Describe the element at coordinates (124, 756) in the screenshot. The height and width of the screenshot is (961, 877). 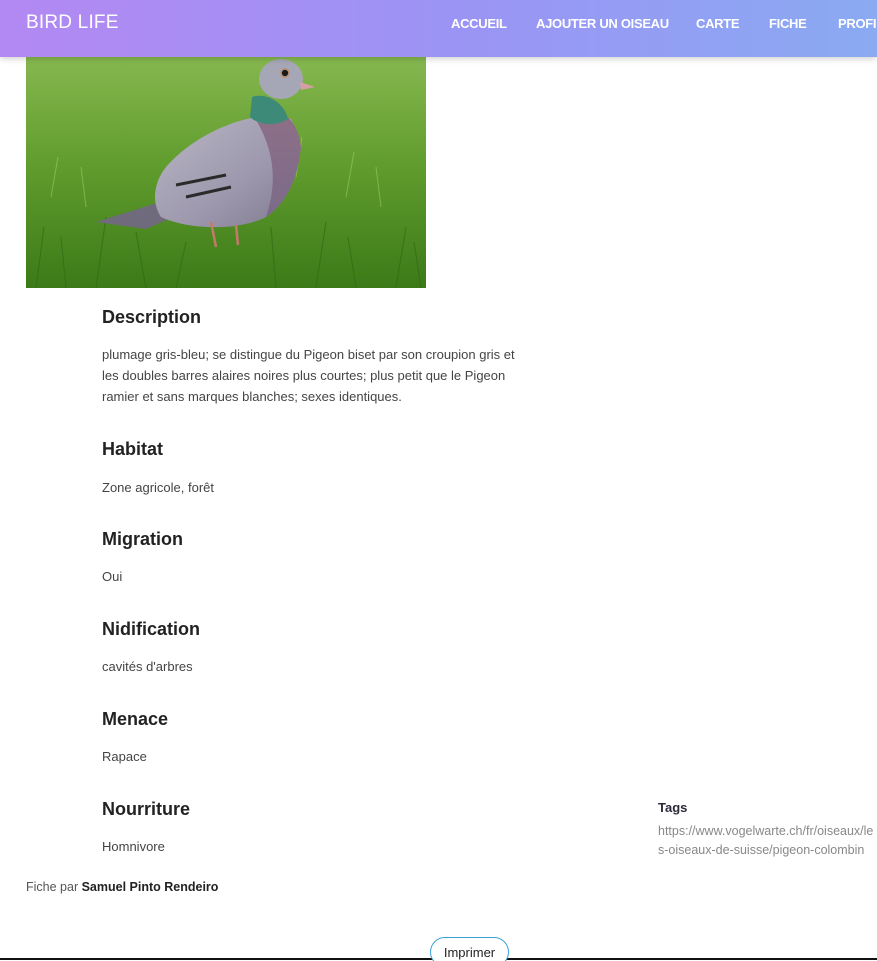
I see `section-text-menace: Rapace` at that location.